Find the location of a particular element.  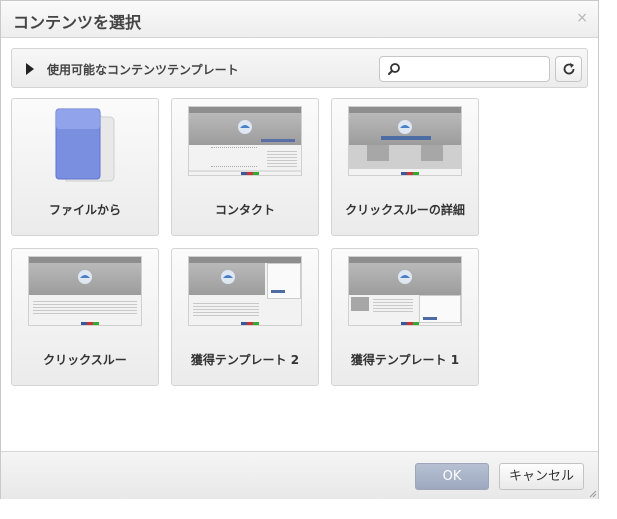

tile-from-file: ファイルから is located at coordinates (85, 167).